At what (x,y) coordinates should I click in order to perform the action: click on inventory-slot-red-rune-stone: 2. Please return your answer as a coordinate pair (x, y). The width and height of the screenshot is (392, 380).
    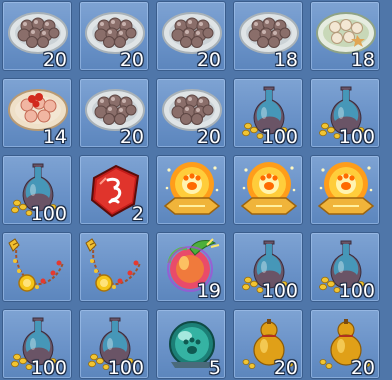
    Looking at the image, I should click on (114, 190).